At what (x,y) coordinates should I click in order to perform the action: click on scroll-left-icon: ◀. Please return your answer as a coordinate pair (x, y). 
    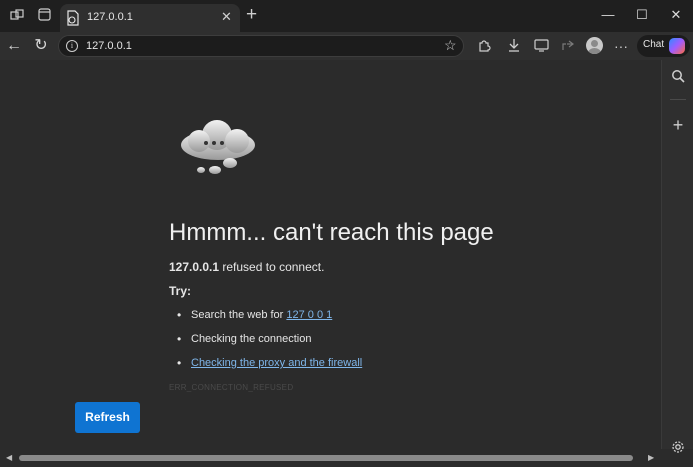
    Looking at the image, I should click on (9, 457).